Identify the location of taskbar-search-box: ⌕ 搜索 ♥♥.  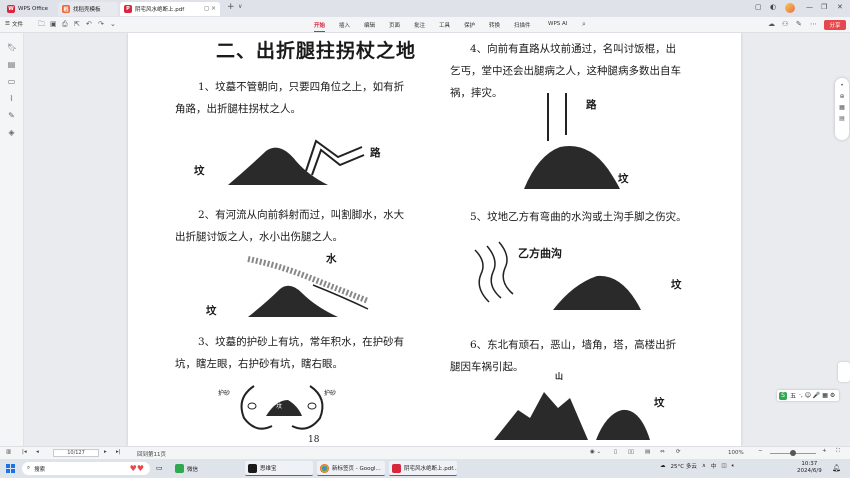
(86, 468).